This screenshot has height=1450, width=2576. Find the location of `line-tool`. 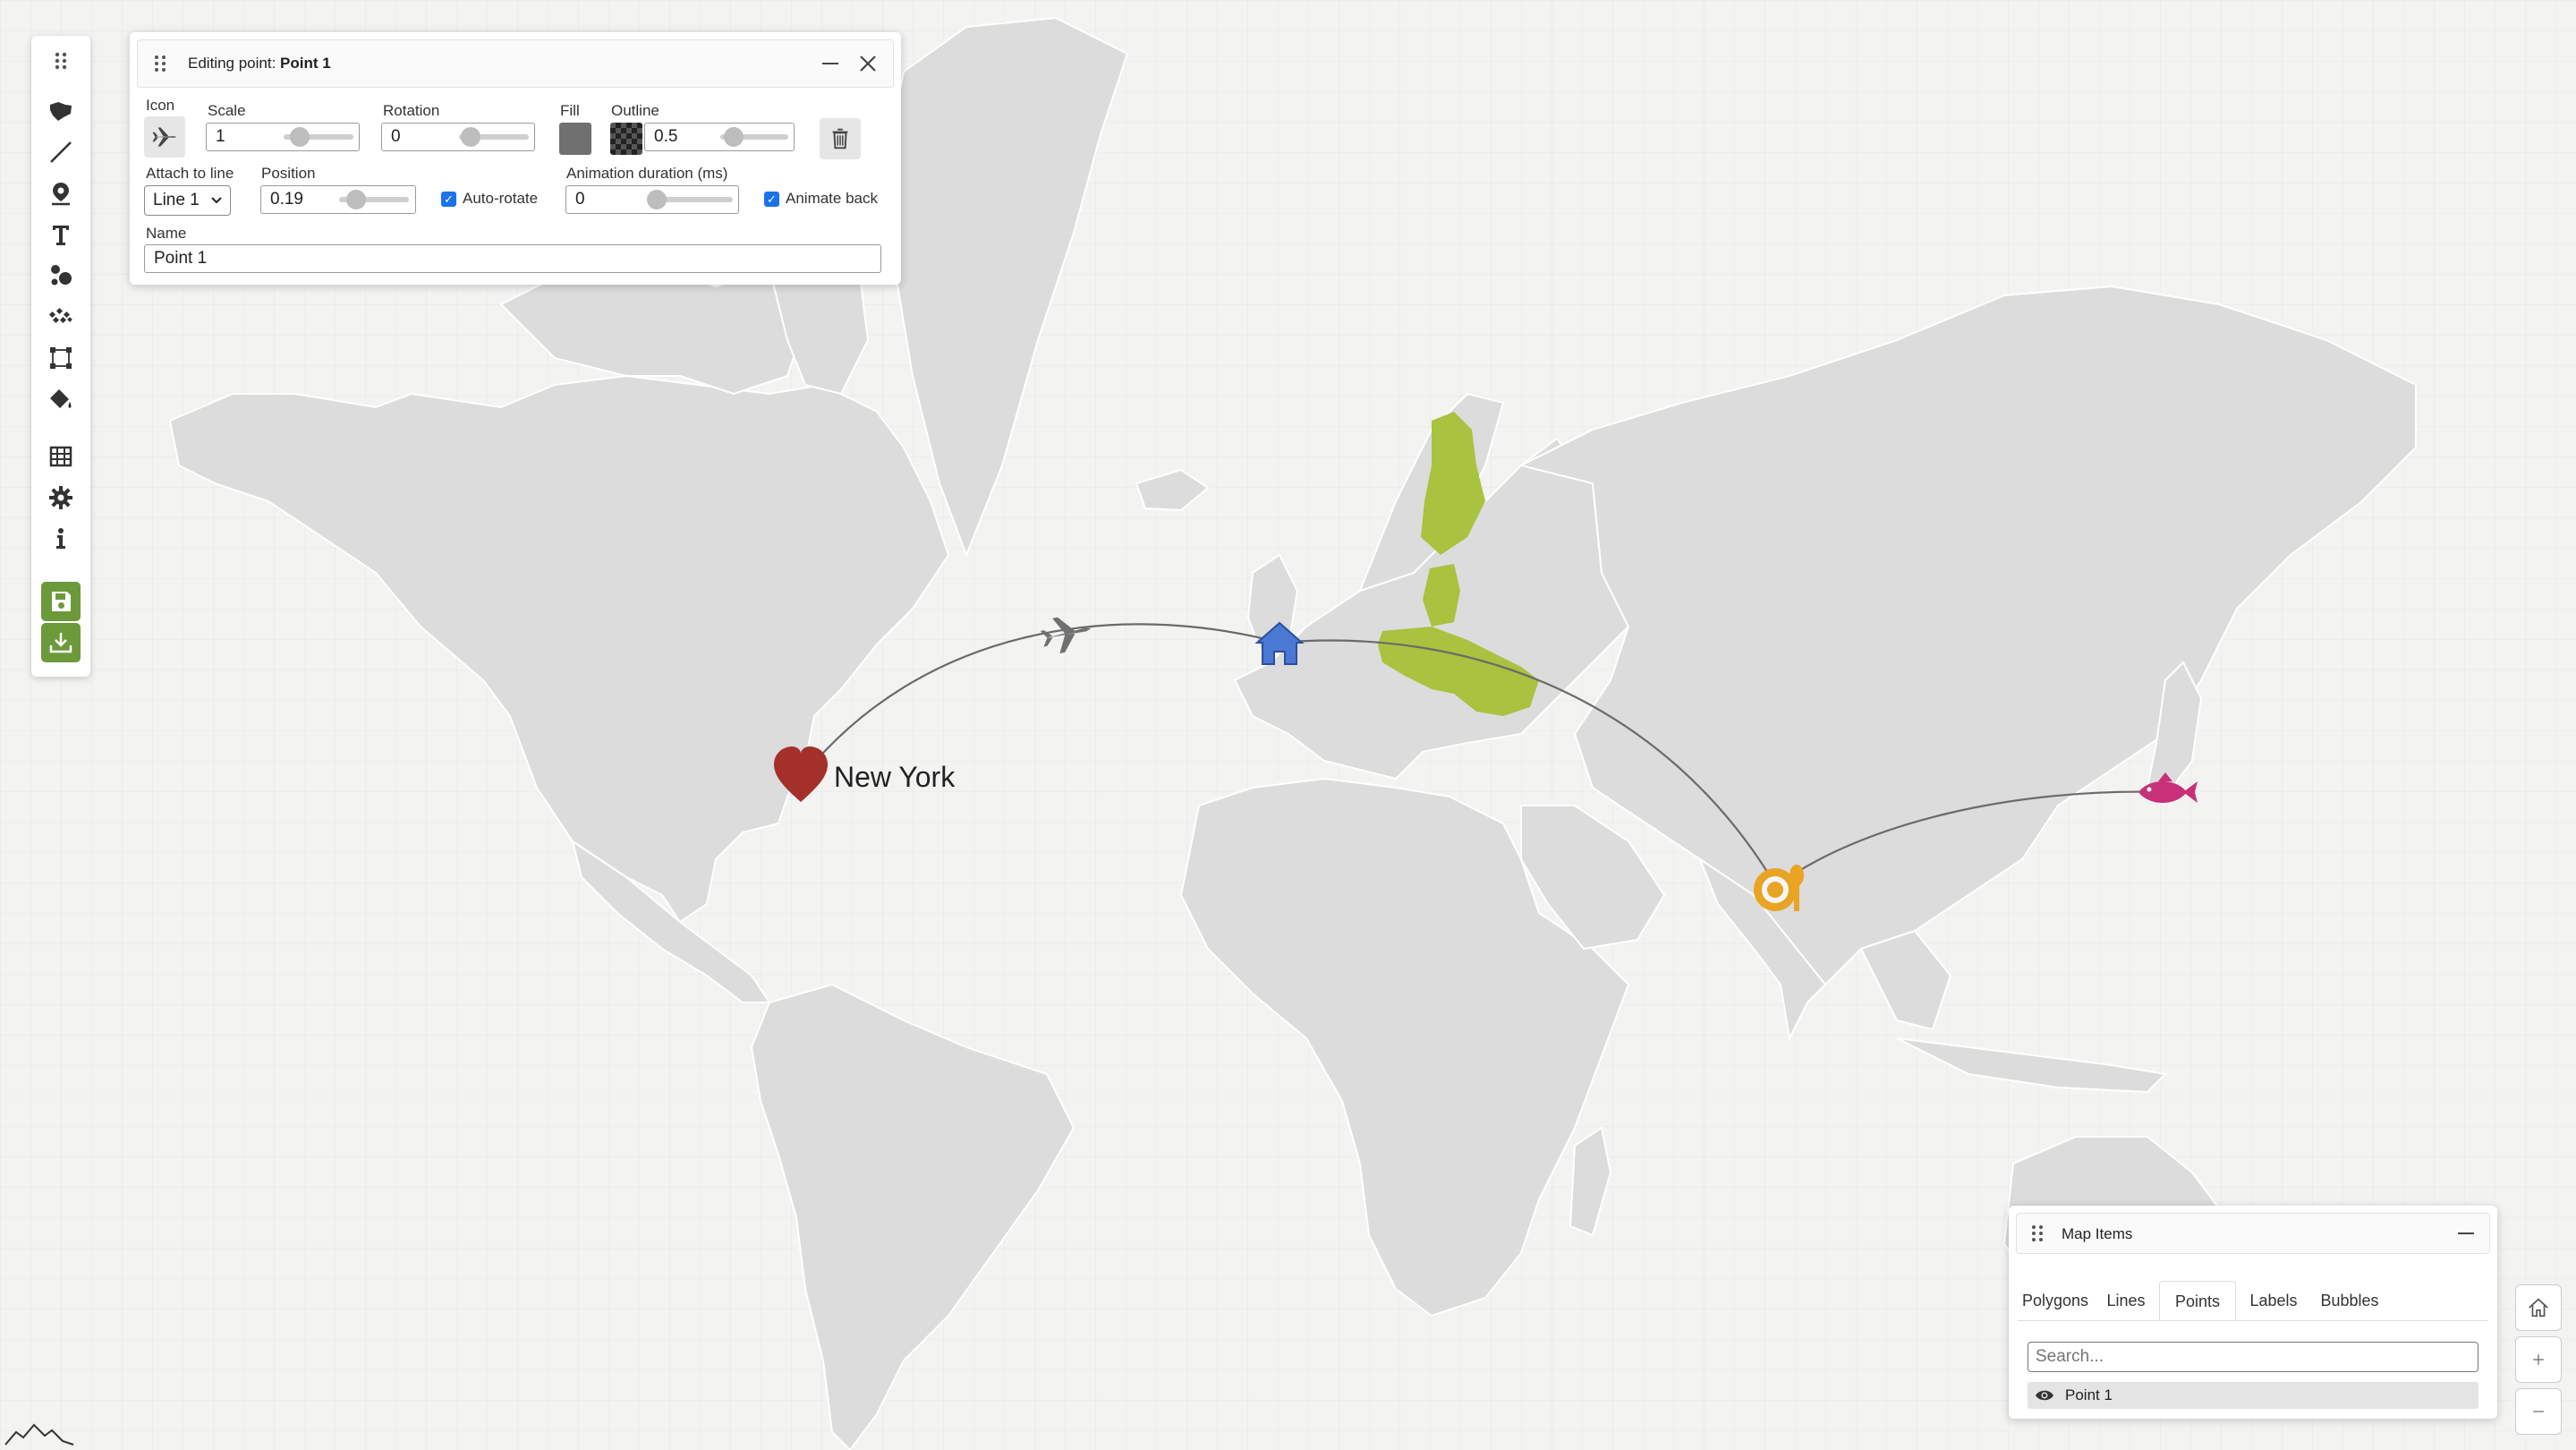

line-tool is located at coordinates (61, 152).